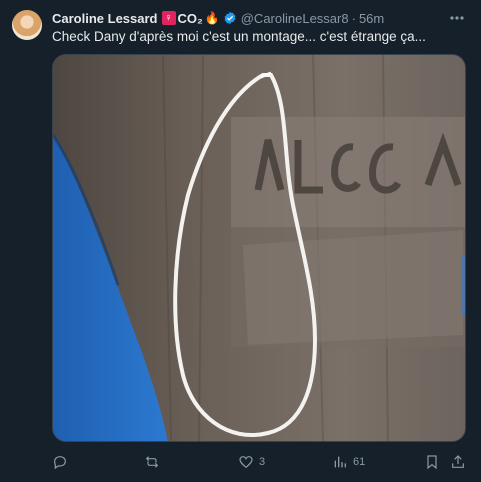 Image resolution: width=481 pixels, height=482 pixels. What do you see at coordinates (359, 462) in the screenshot?
I see `views-count: 61` at bounding box center [359, 462].